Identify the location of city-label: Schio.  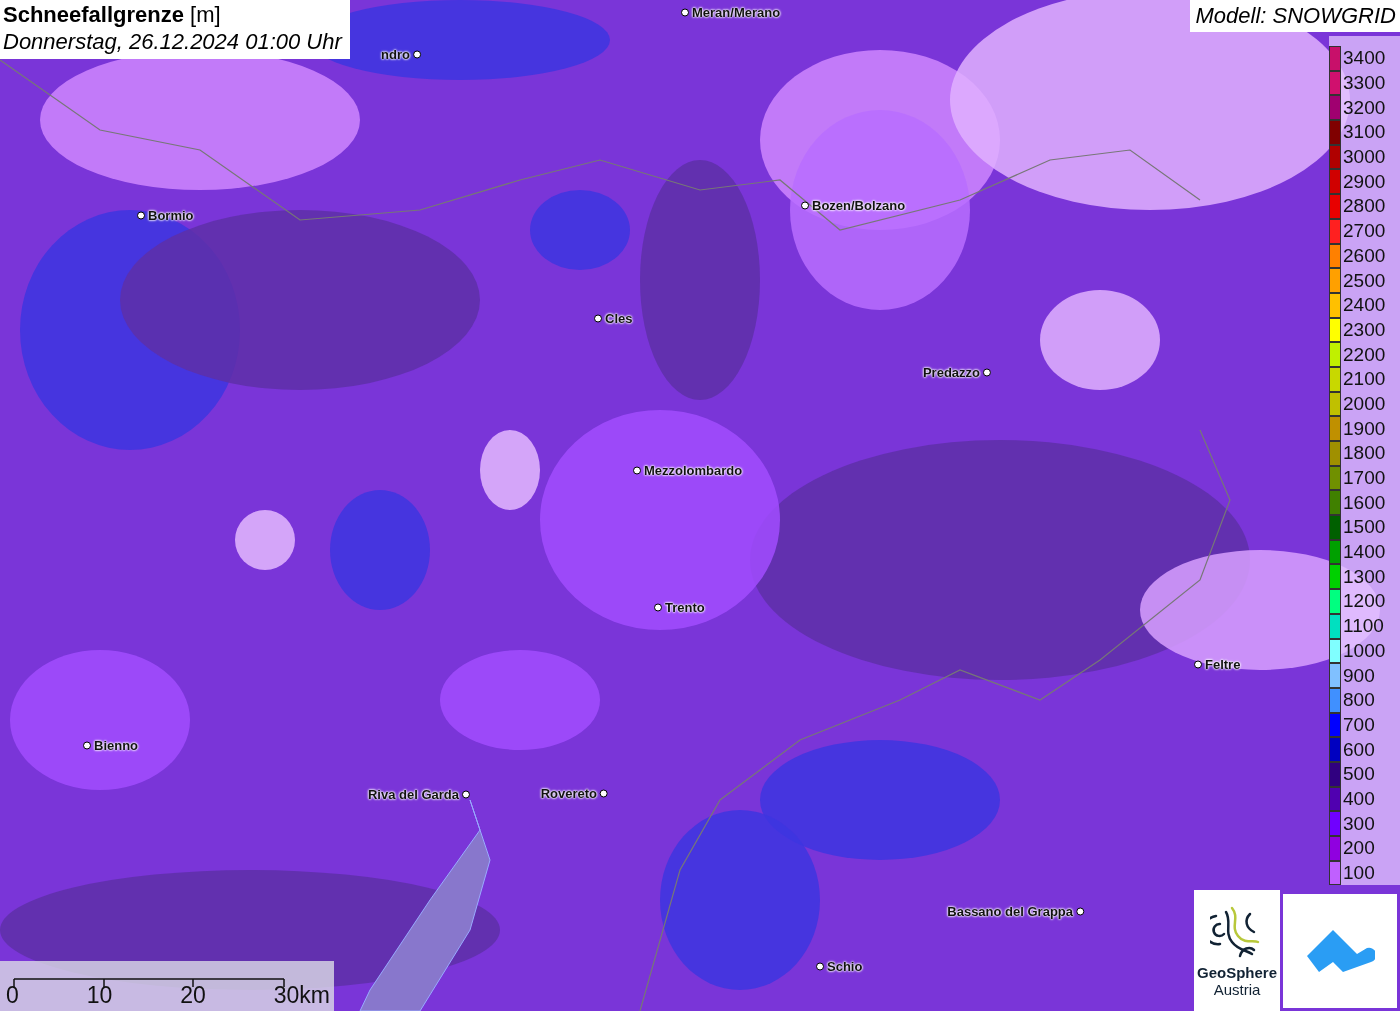
(845, 966).